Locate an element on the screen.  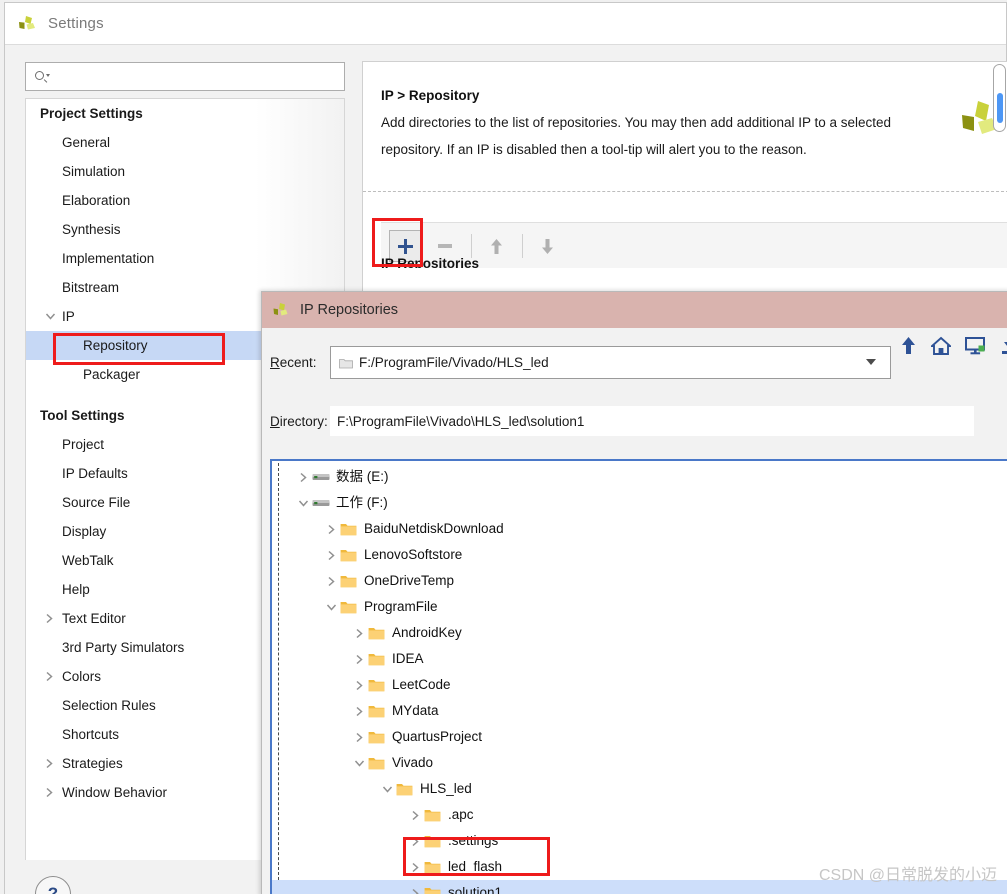
sidebar-item-synthesis: Synthesis is located at coordinates (185, 229).